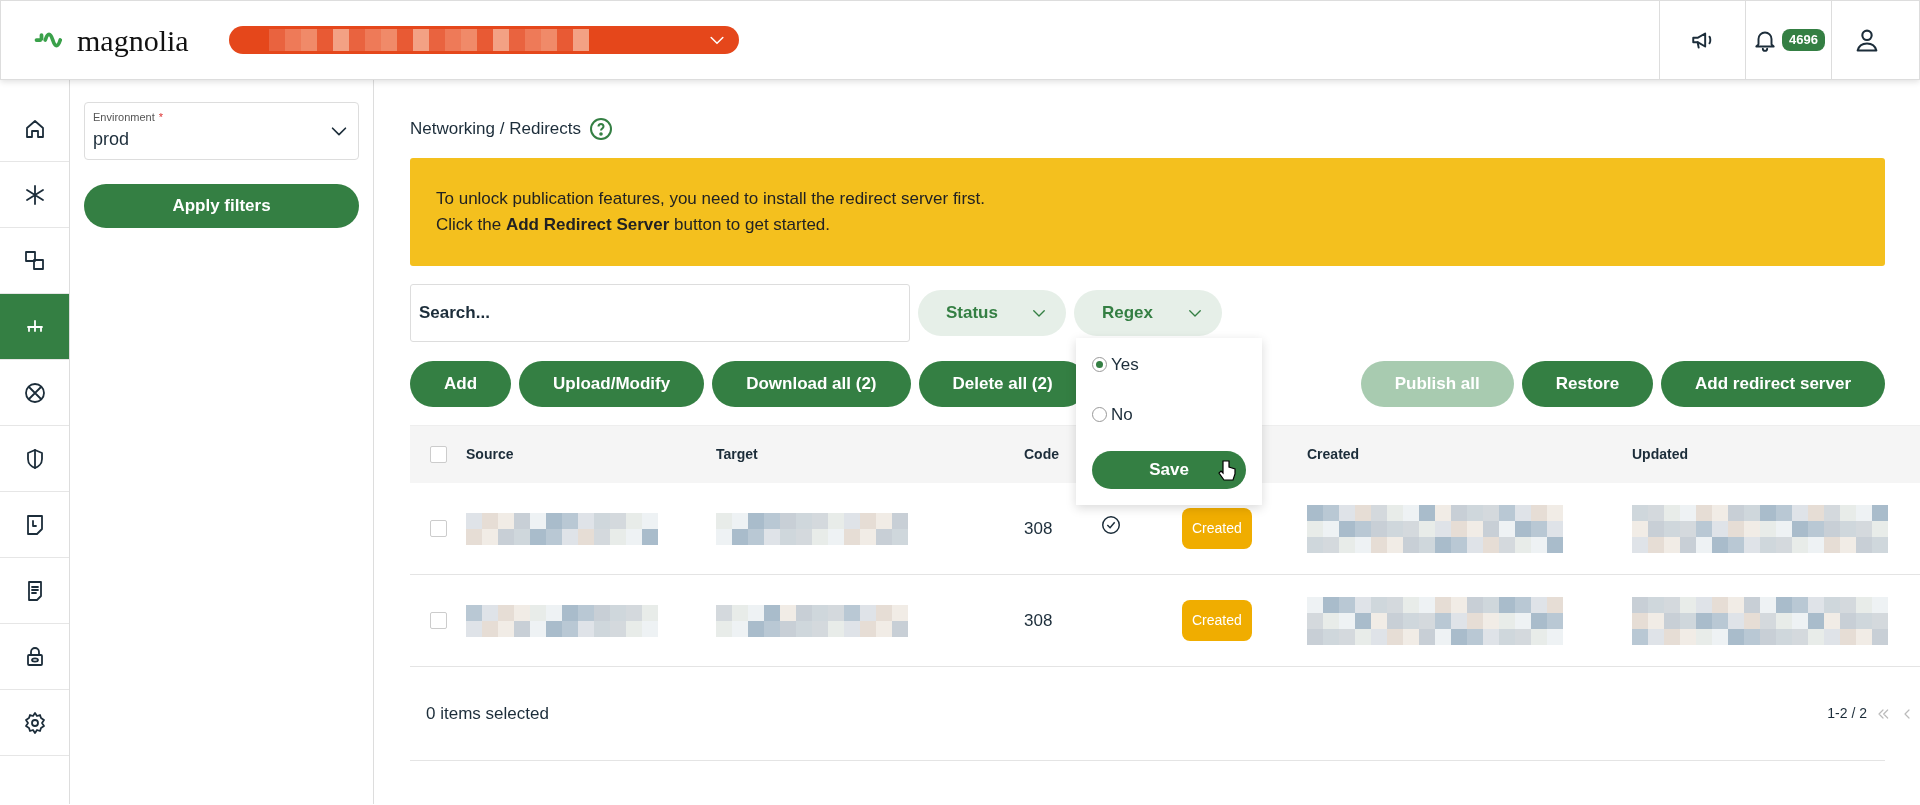 The height and width of the screenshot is (805, 1920). Describe the element at coordinates (495, 129) in the screenshot. I see `breadcrumb: Networking / Redirects` at that location.